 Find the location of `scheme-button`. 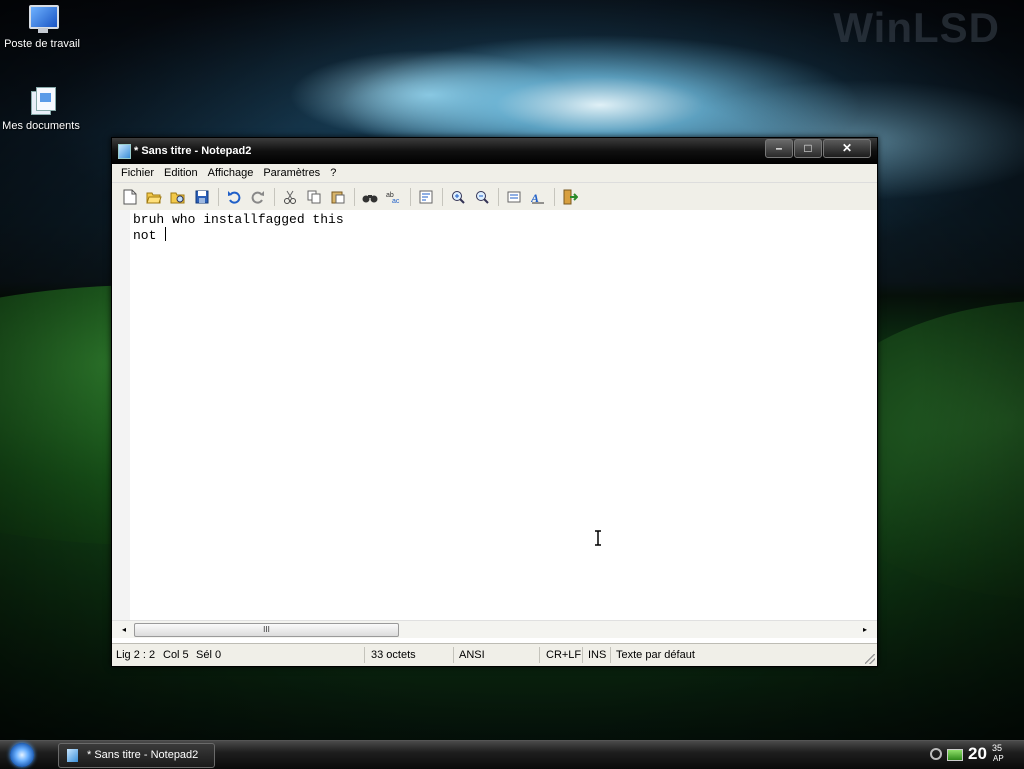

scheme-button is located at coordinates (514, 197).